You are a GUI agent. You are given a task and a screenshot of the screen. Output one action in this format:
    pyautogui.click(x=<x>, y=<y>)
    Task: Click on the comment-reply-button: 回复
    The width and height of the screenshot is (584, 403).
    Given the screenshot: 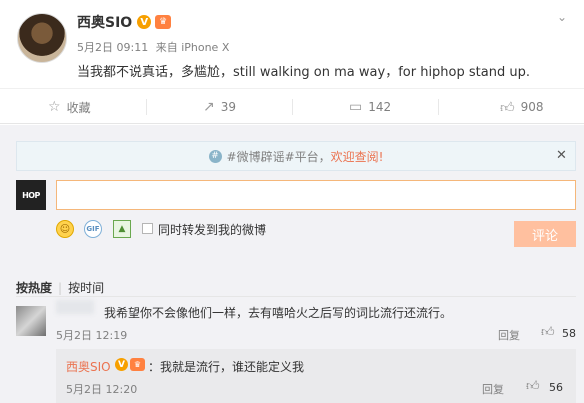 What is the action you would take?
    pyautogui.click(x=509, y=335)
    